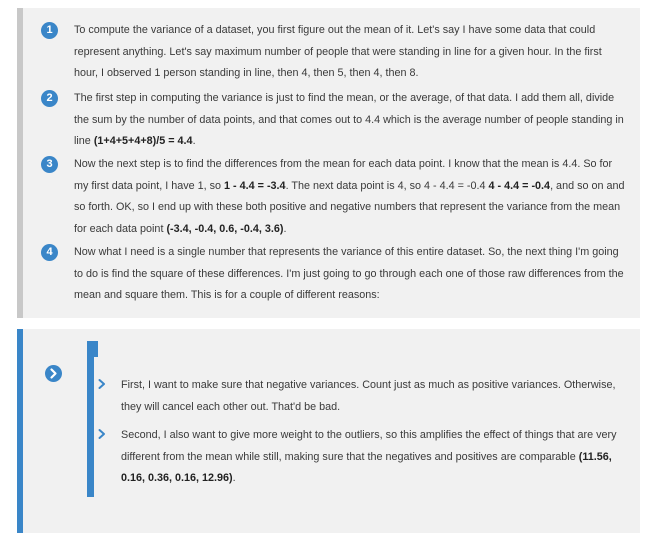 The height and width of the screenshot is (544, 649). Describe the element at coordinates (49, 164) in the screenshot. I see `step-number-badge: 3` at that location.